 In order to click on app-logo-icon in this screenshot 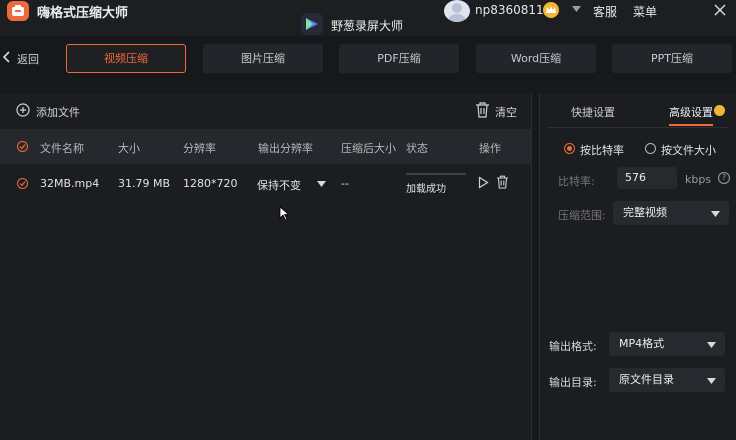, I will do `click(18, 11)`.